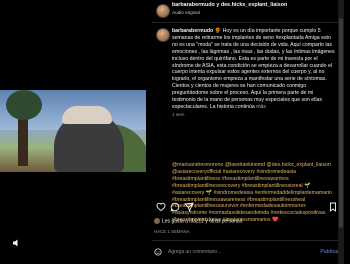  Describe the element at coordinates (202, 221) in the screenshot. I see `likes-text: Les gusta a tifaz12 y otras personas` at that location.